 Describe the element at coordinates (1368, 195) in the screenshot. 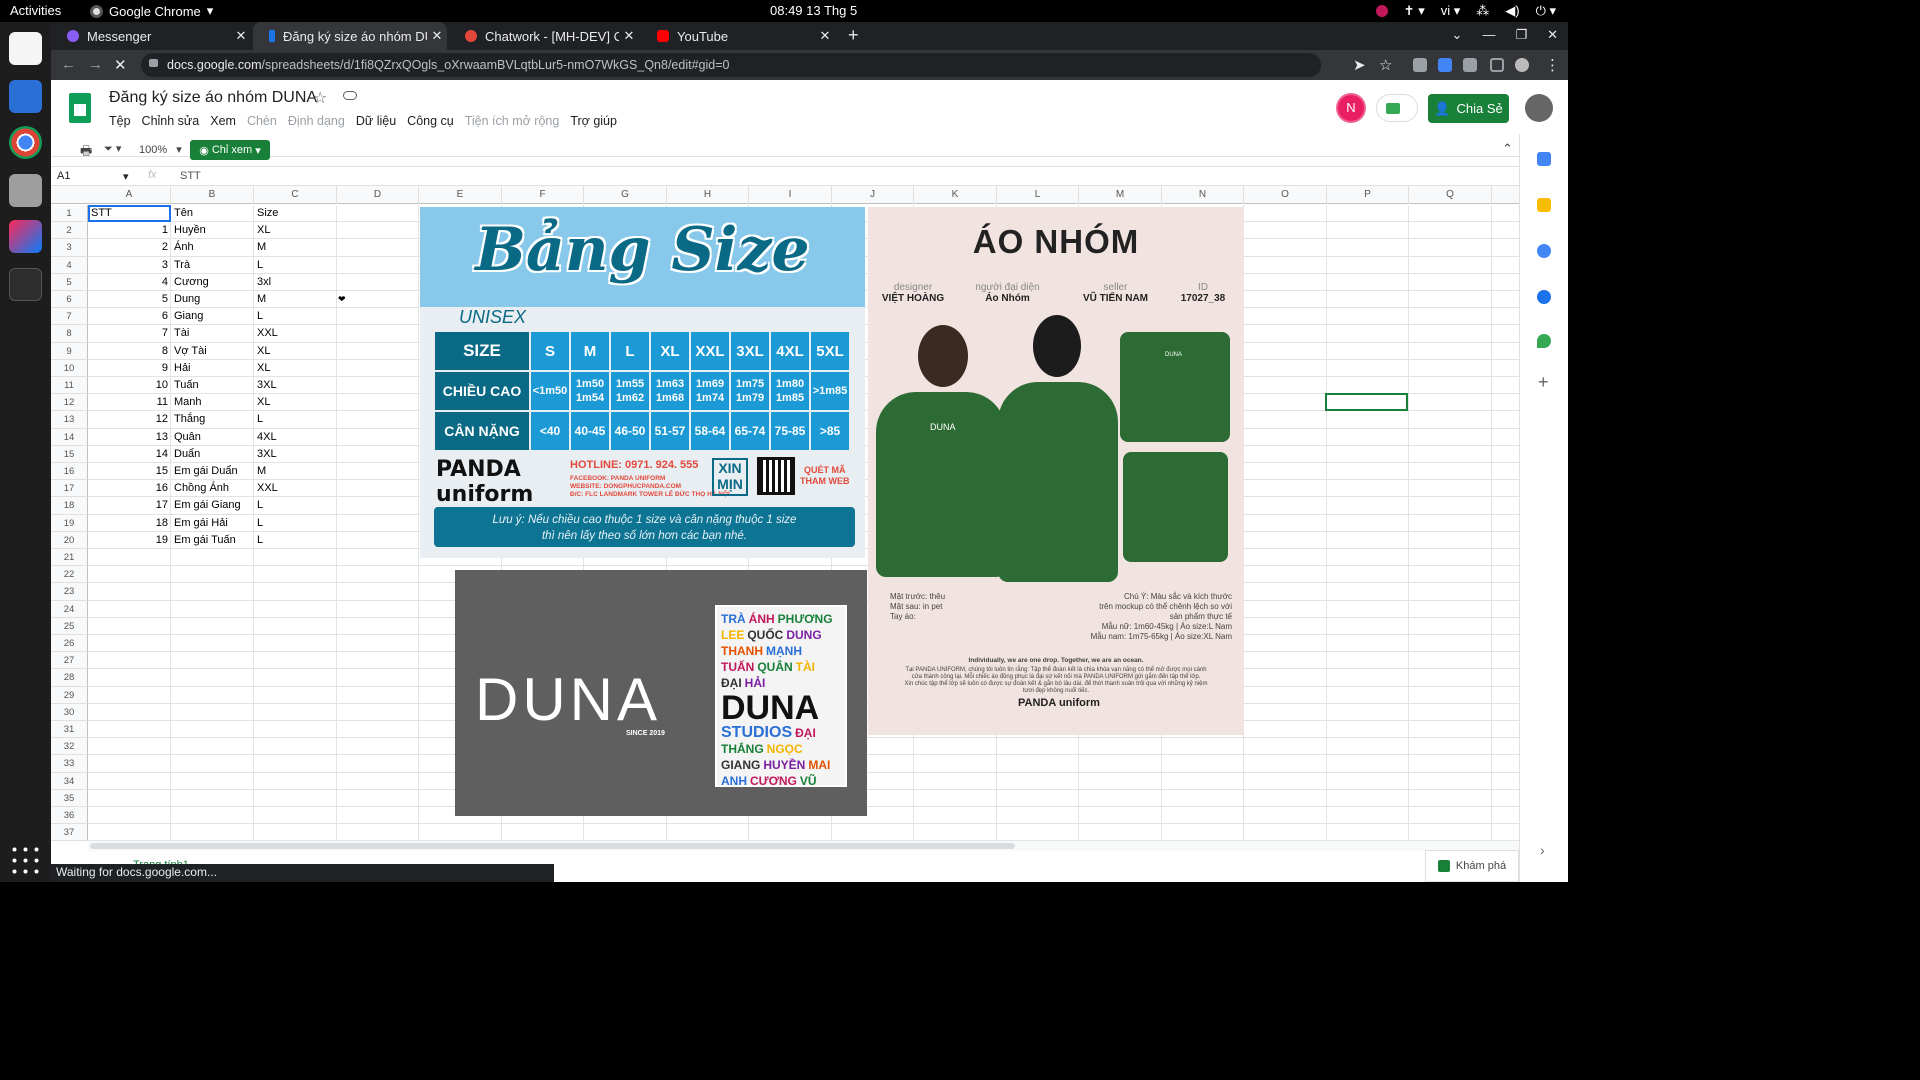

I see `column-header-P: P` at that location.